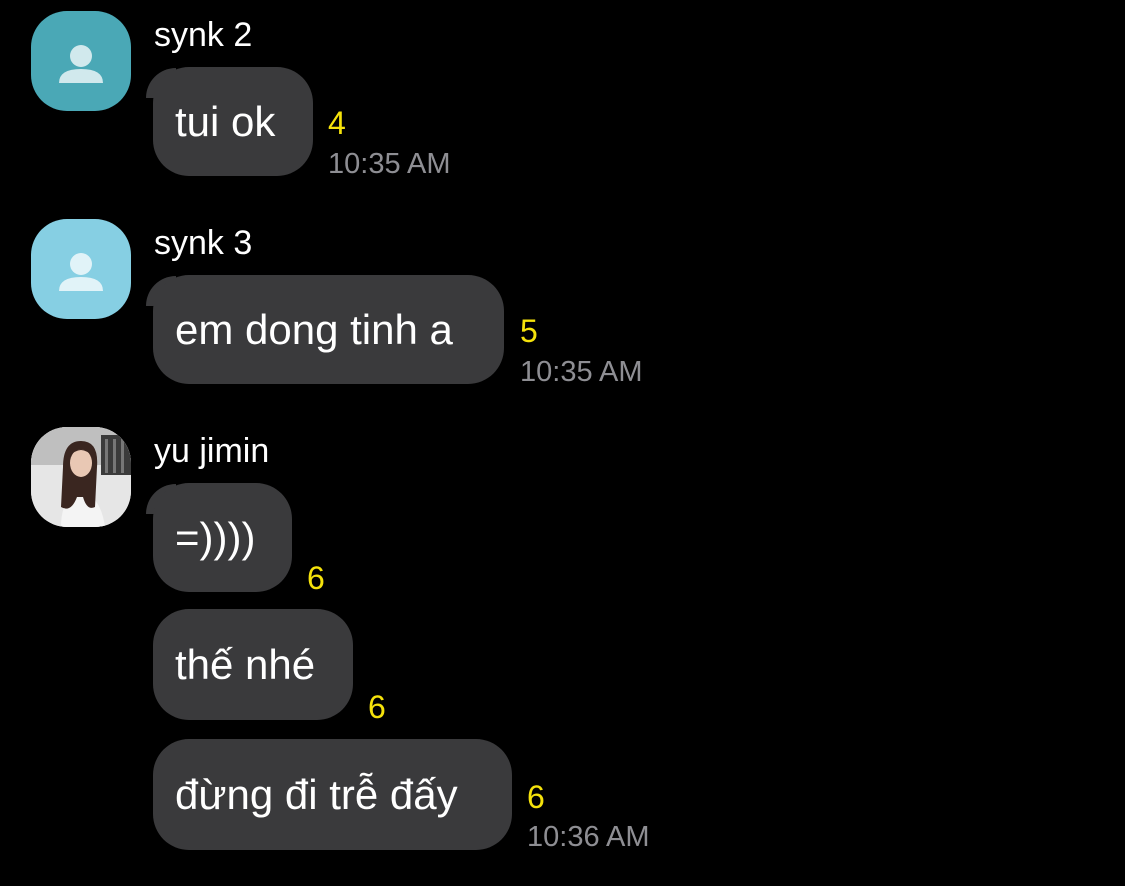 The image size is (1125, 886). What do you see at coordinates (253, 664) in the screenshot?
I see `message-bubble: thế nhé` at bounding box center [253, 664].